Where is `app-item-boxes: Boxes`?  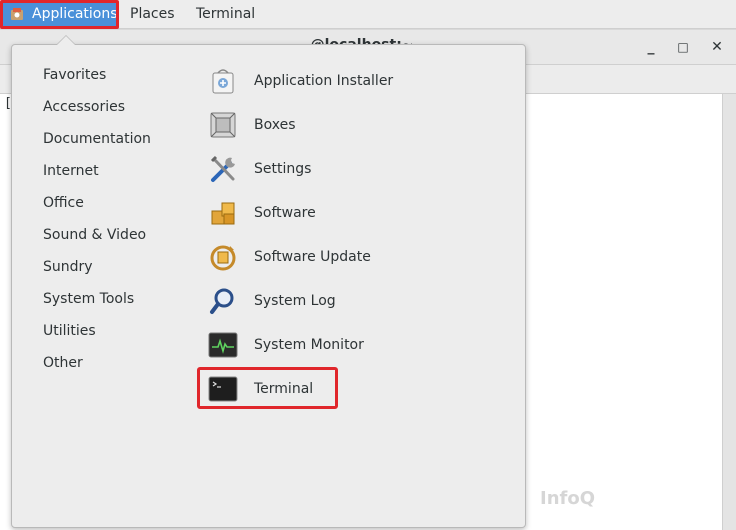 app-item-boxes: Boxes is located at coordinates (358, 125).